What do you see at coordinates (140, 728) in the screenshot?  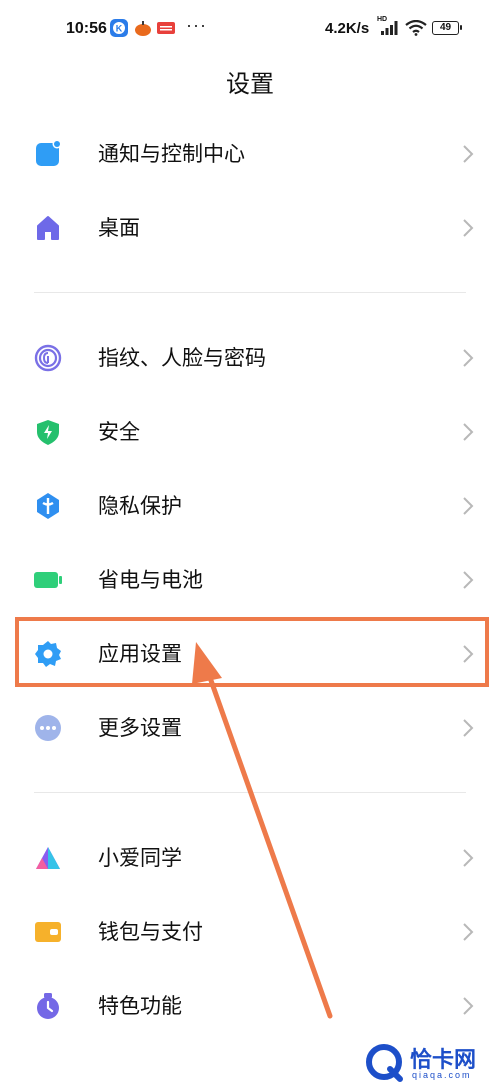 I see `settings-item-label: 更多设置` at bounding box center [140, 728].